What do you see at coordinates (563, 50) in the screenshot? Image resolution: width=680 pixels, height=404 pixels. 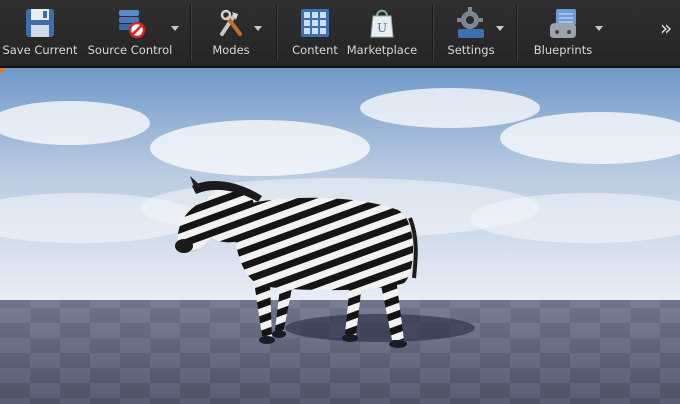 I see `blueprints-label: Blueprints` at bounding box center [563, 50].